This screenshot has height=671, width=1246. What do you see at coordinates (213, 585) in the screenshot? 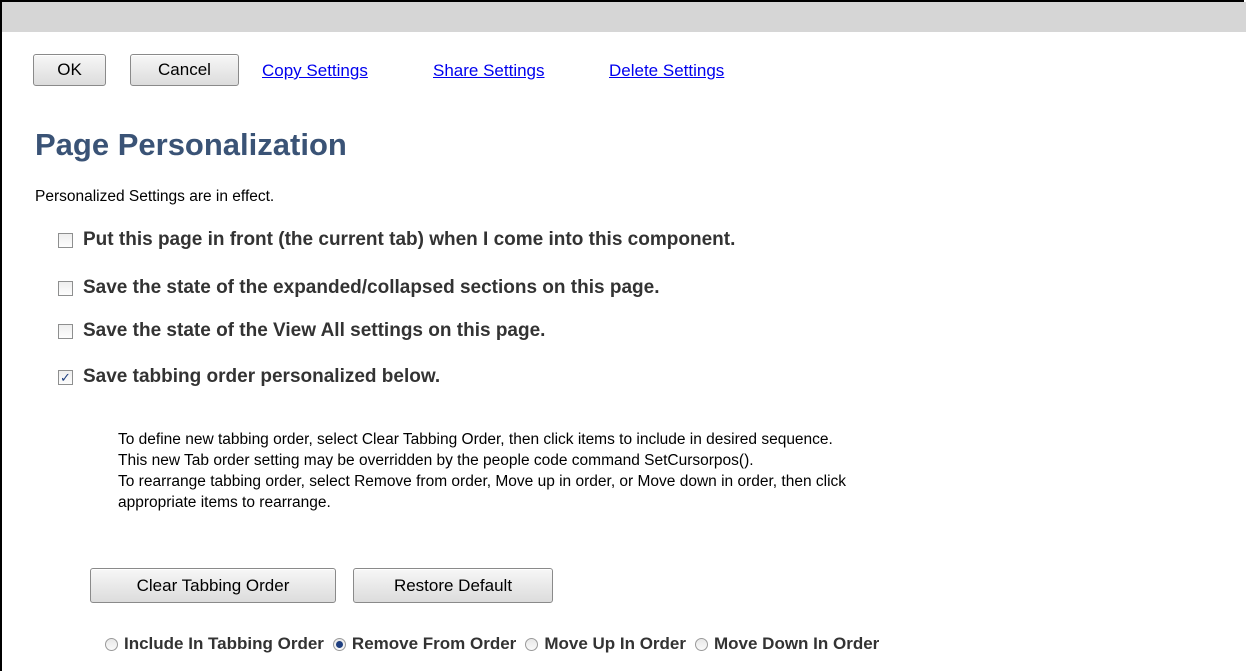
I see `clear-tabbing-order-button: Clear Tabbing Order` at bounding box center [213, 585].